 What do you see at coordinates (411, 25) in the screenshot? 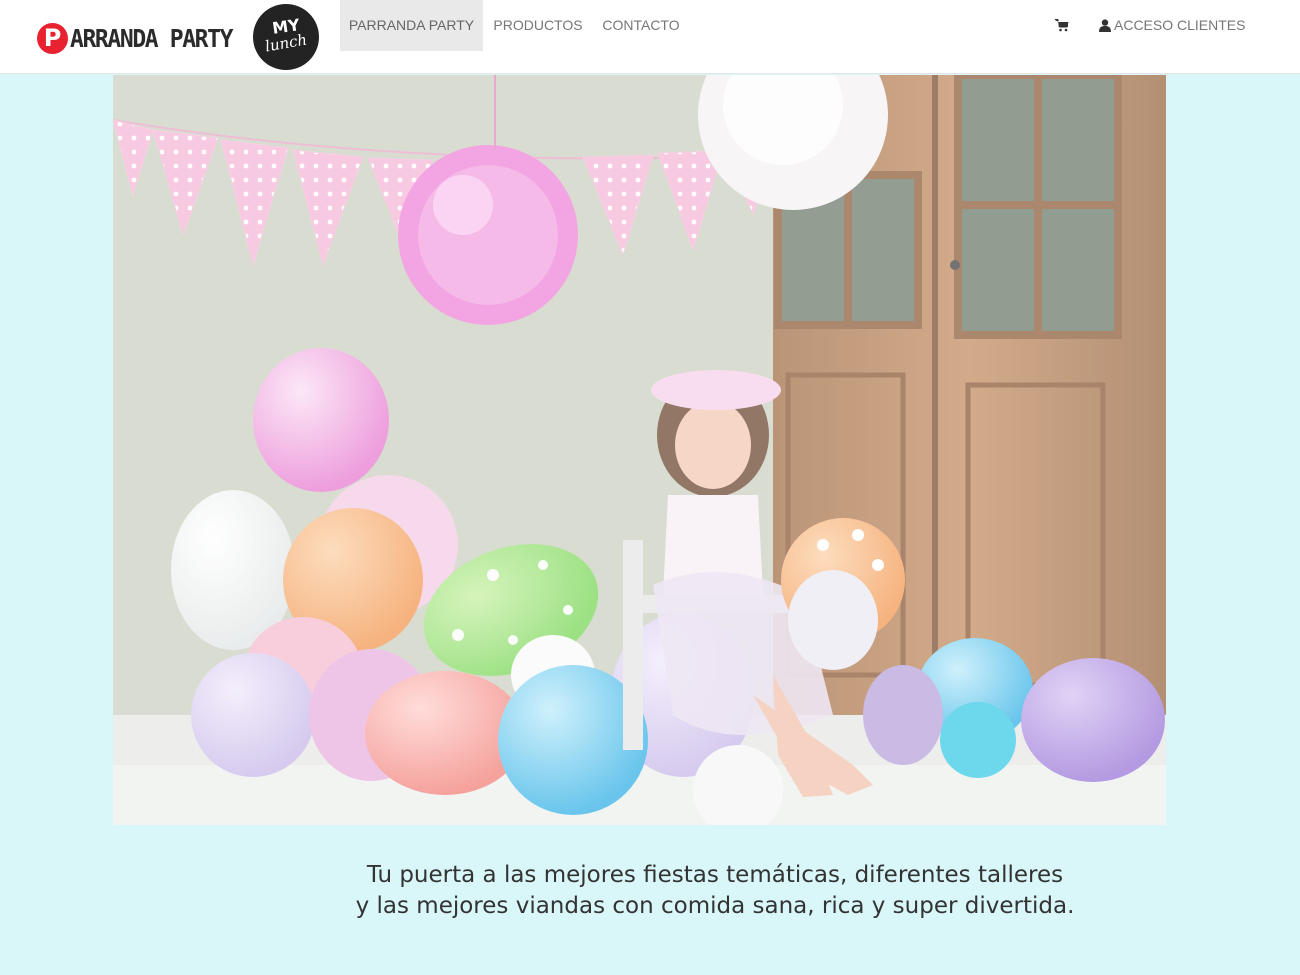
I see `nav-item-parranda-party: PARRANDA PARTY` at bounding box center [411, 25].